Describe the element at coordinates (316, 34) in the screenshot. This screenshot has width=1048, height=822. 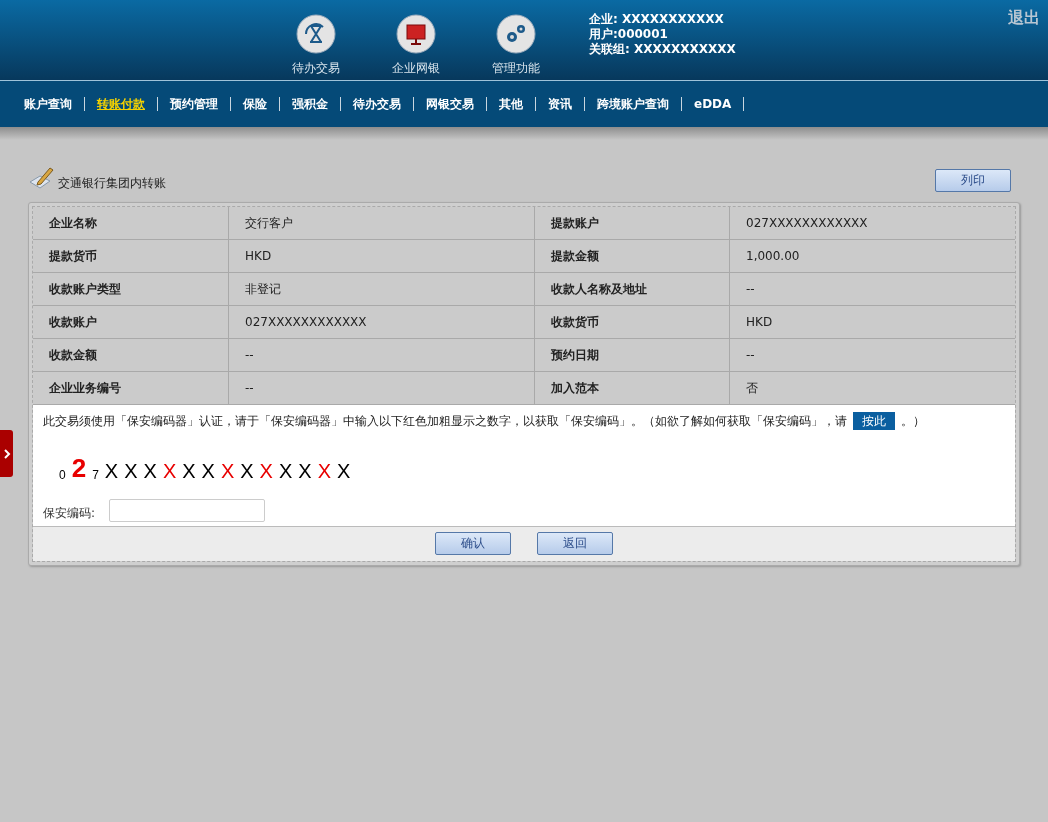
I see `hourglass-icon` at that location.